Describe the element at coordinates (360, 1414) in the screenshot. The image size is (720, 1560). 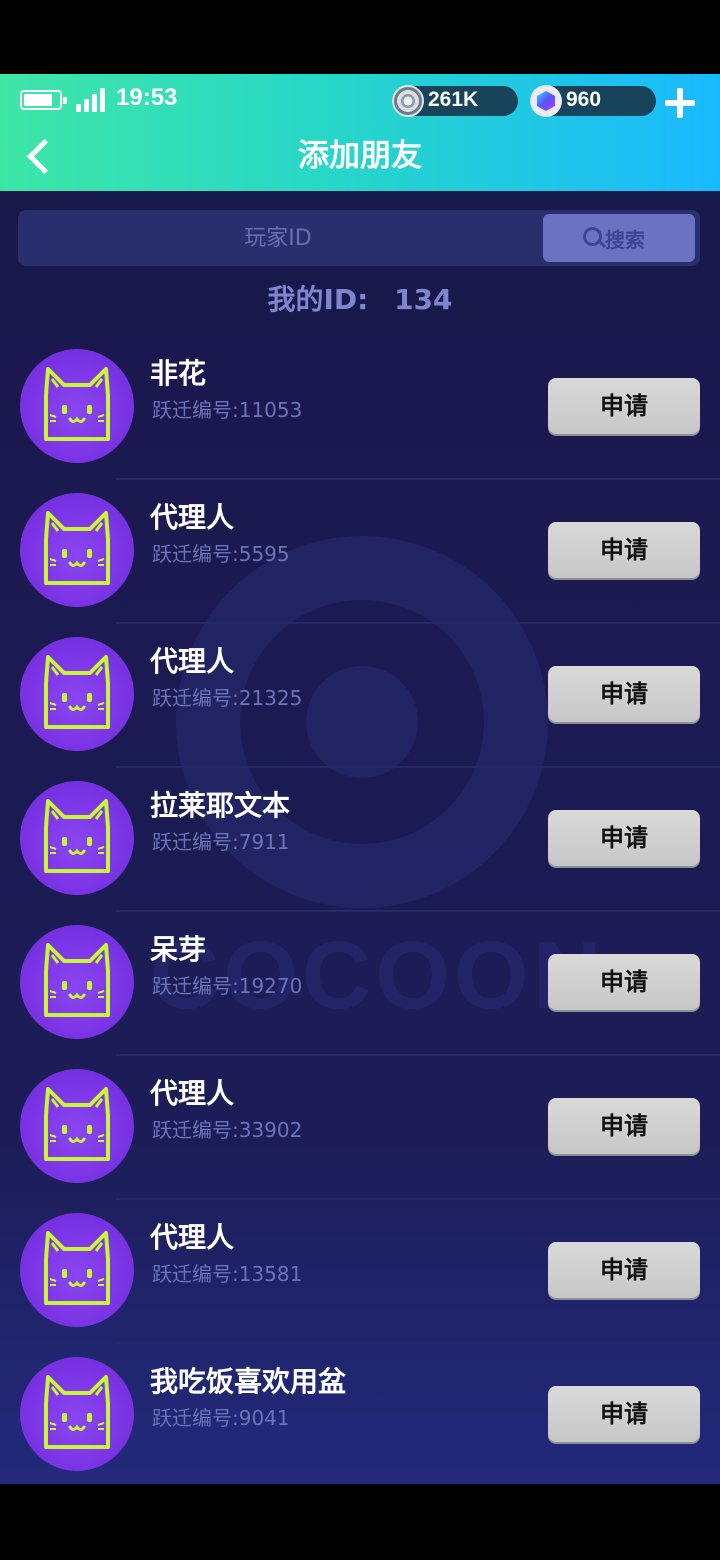
I see `friend-row: 我吃饭喜欢用盆跃迁编号:9041 申请` at that location.